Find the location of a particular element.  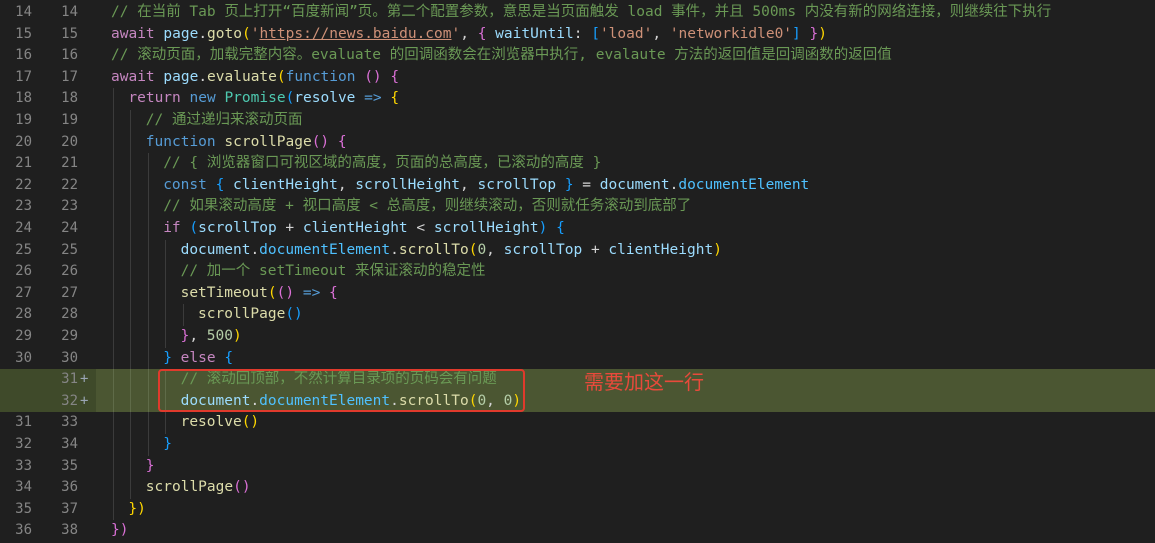

code-text: }) is located at coordinates (119, 531).